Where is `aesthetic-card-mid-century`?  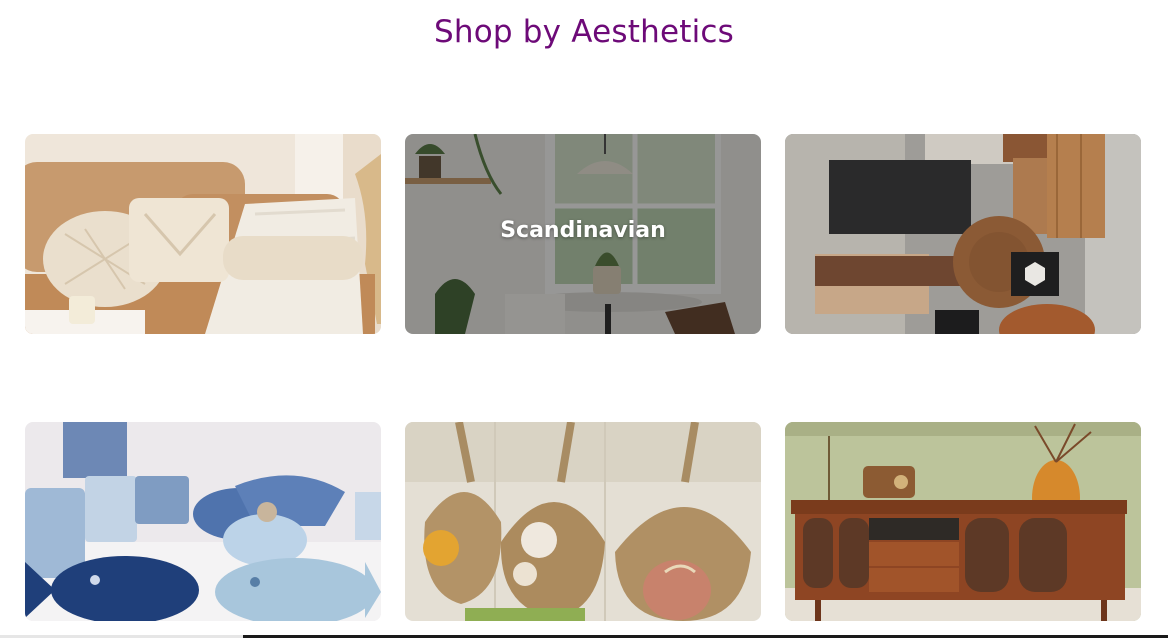 aesthetic-card-mid-century is located at coordinates (963, 521).